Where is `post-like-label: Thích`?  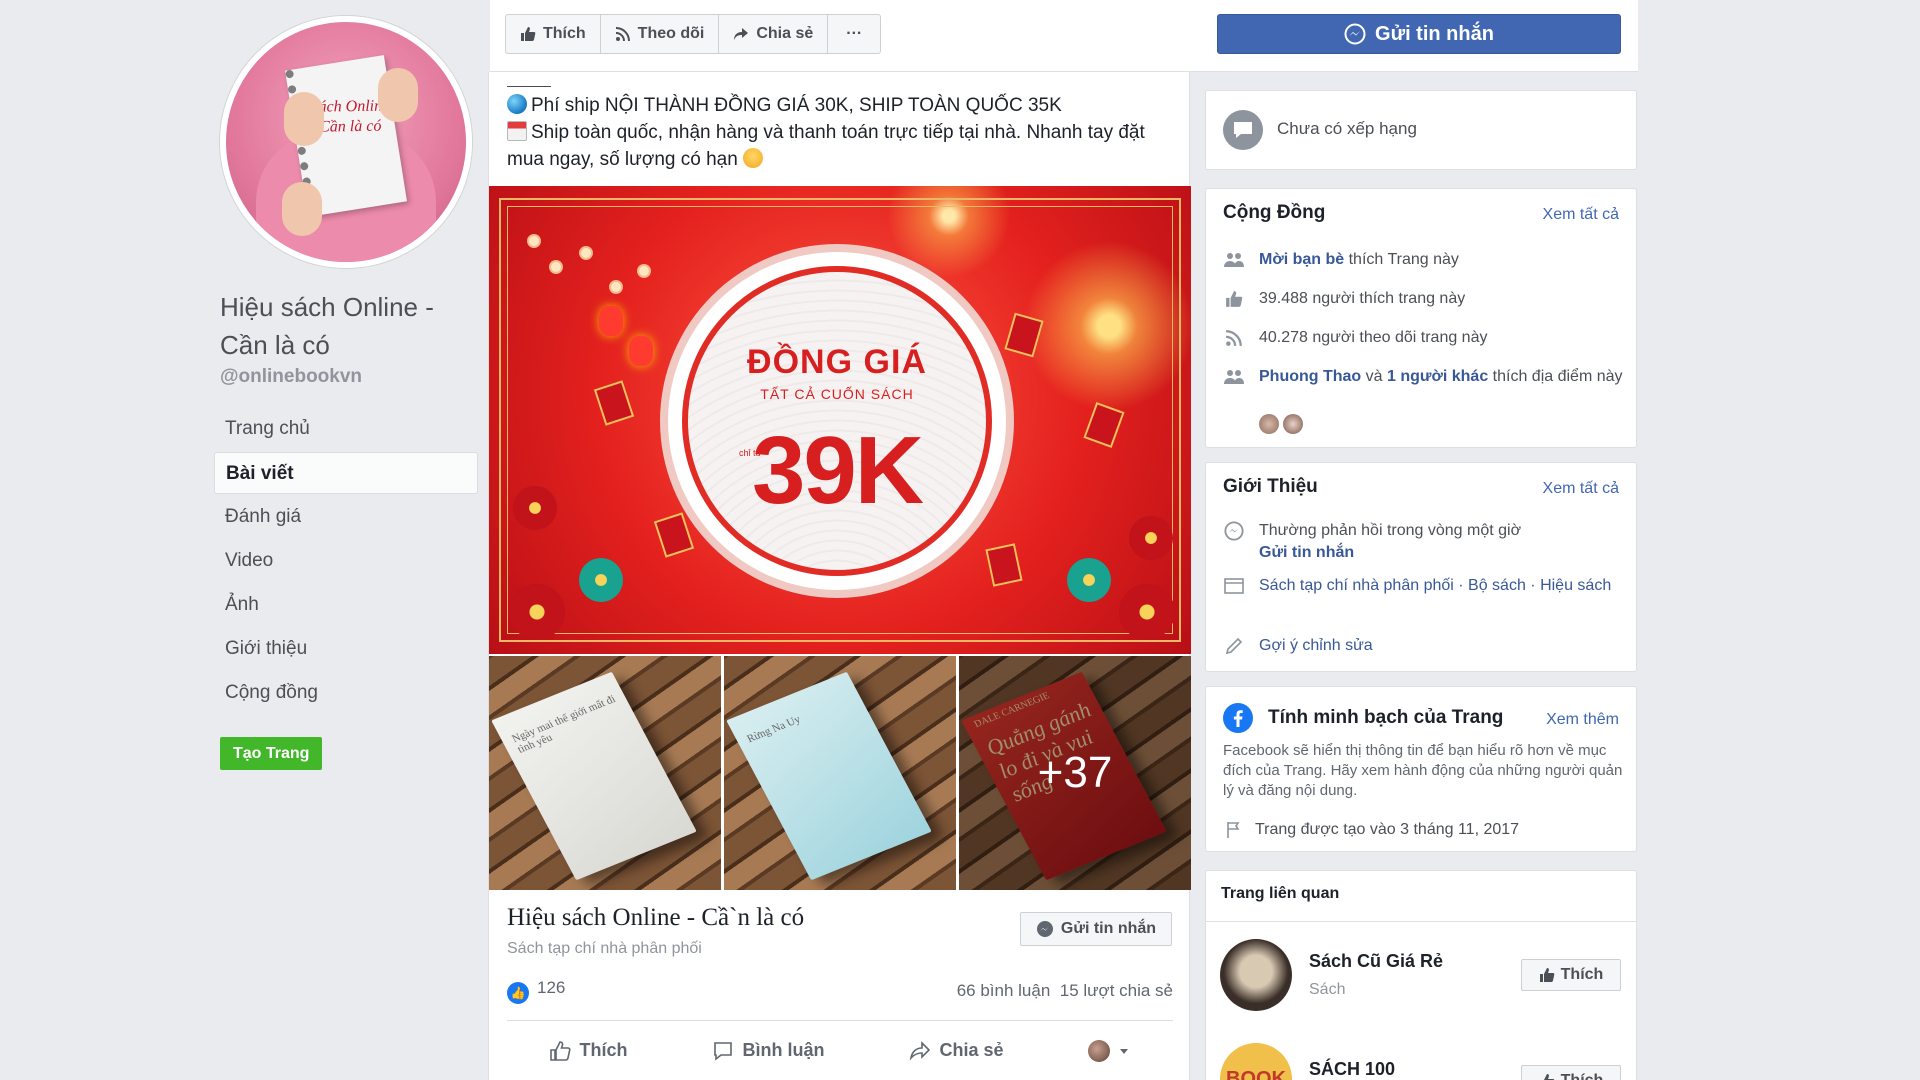
post-like-label: Thích is located at coordinates (603, 1050).